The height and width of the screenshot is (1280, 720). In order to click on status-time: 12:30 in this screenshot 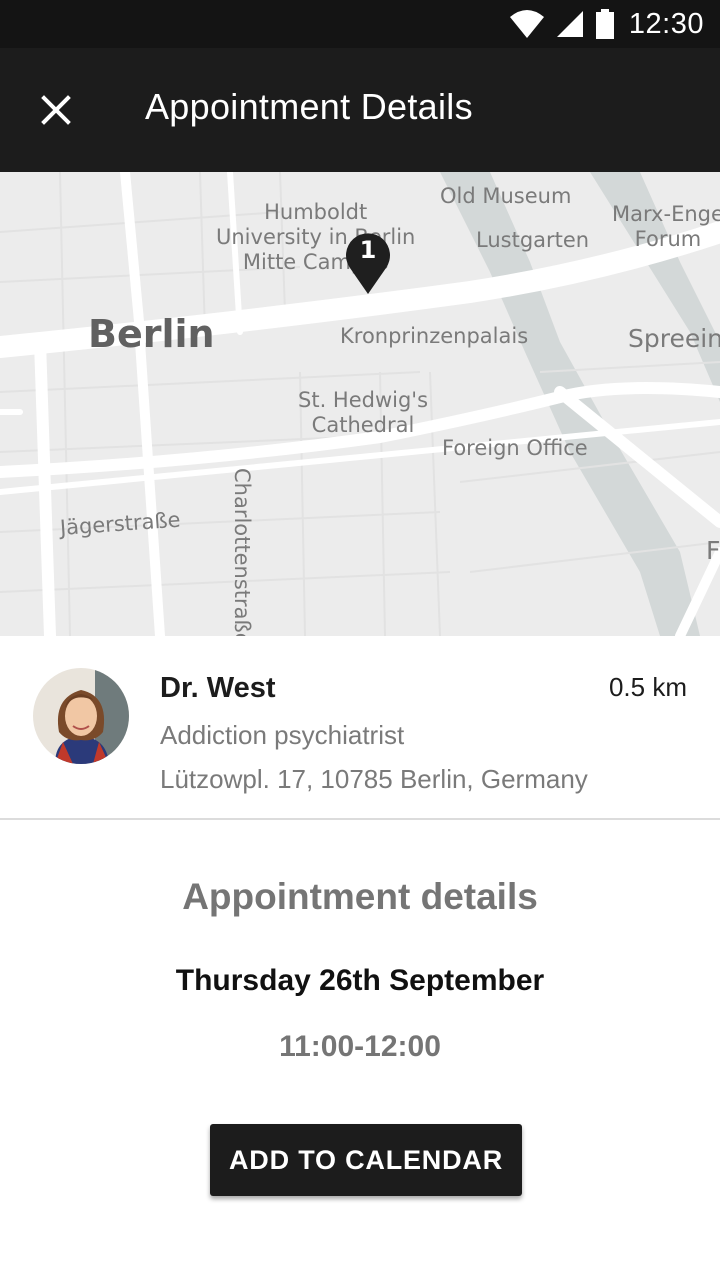, I will do `click(666, 23)`.